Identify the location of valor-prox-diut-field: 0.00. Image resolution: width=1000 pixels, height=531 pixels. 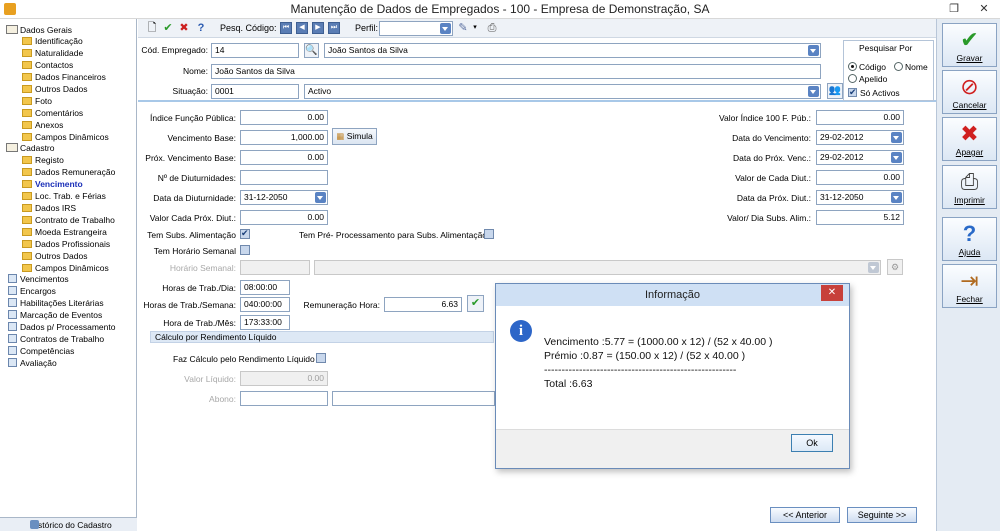
(284, 217).